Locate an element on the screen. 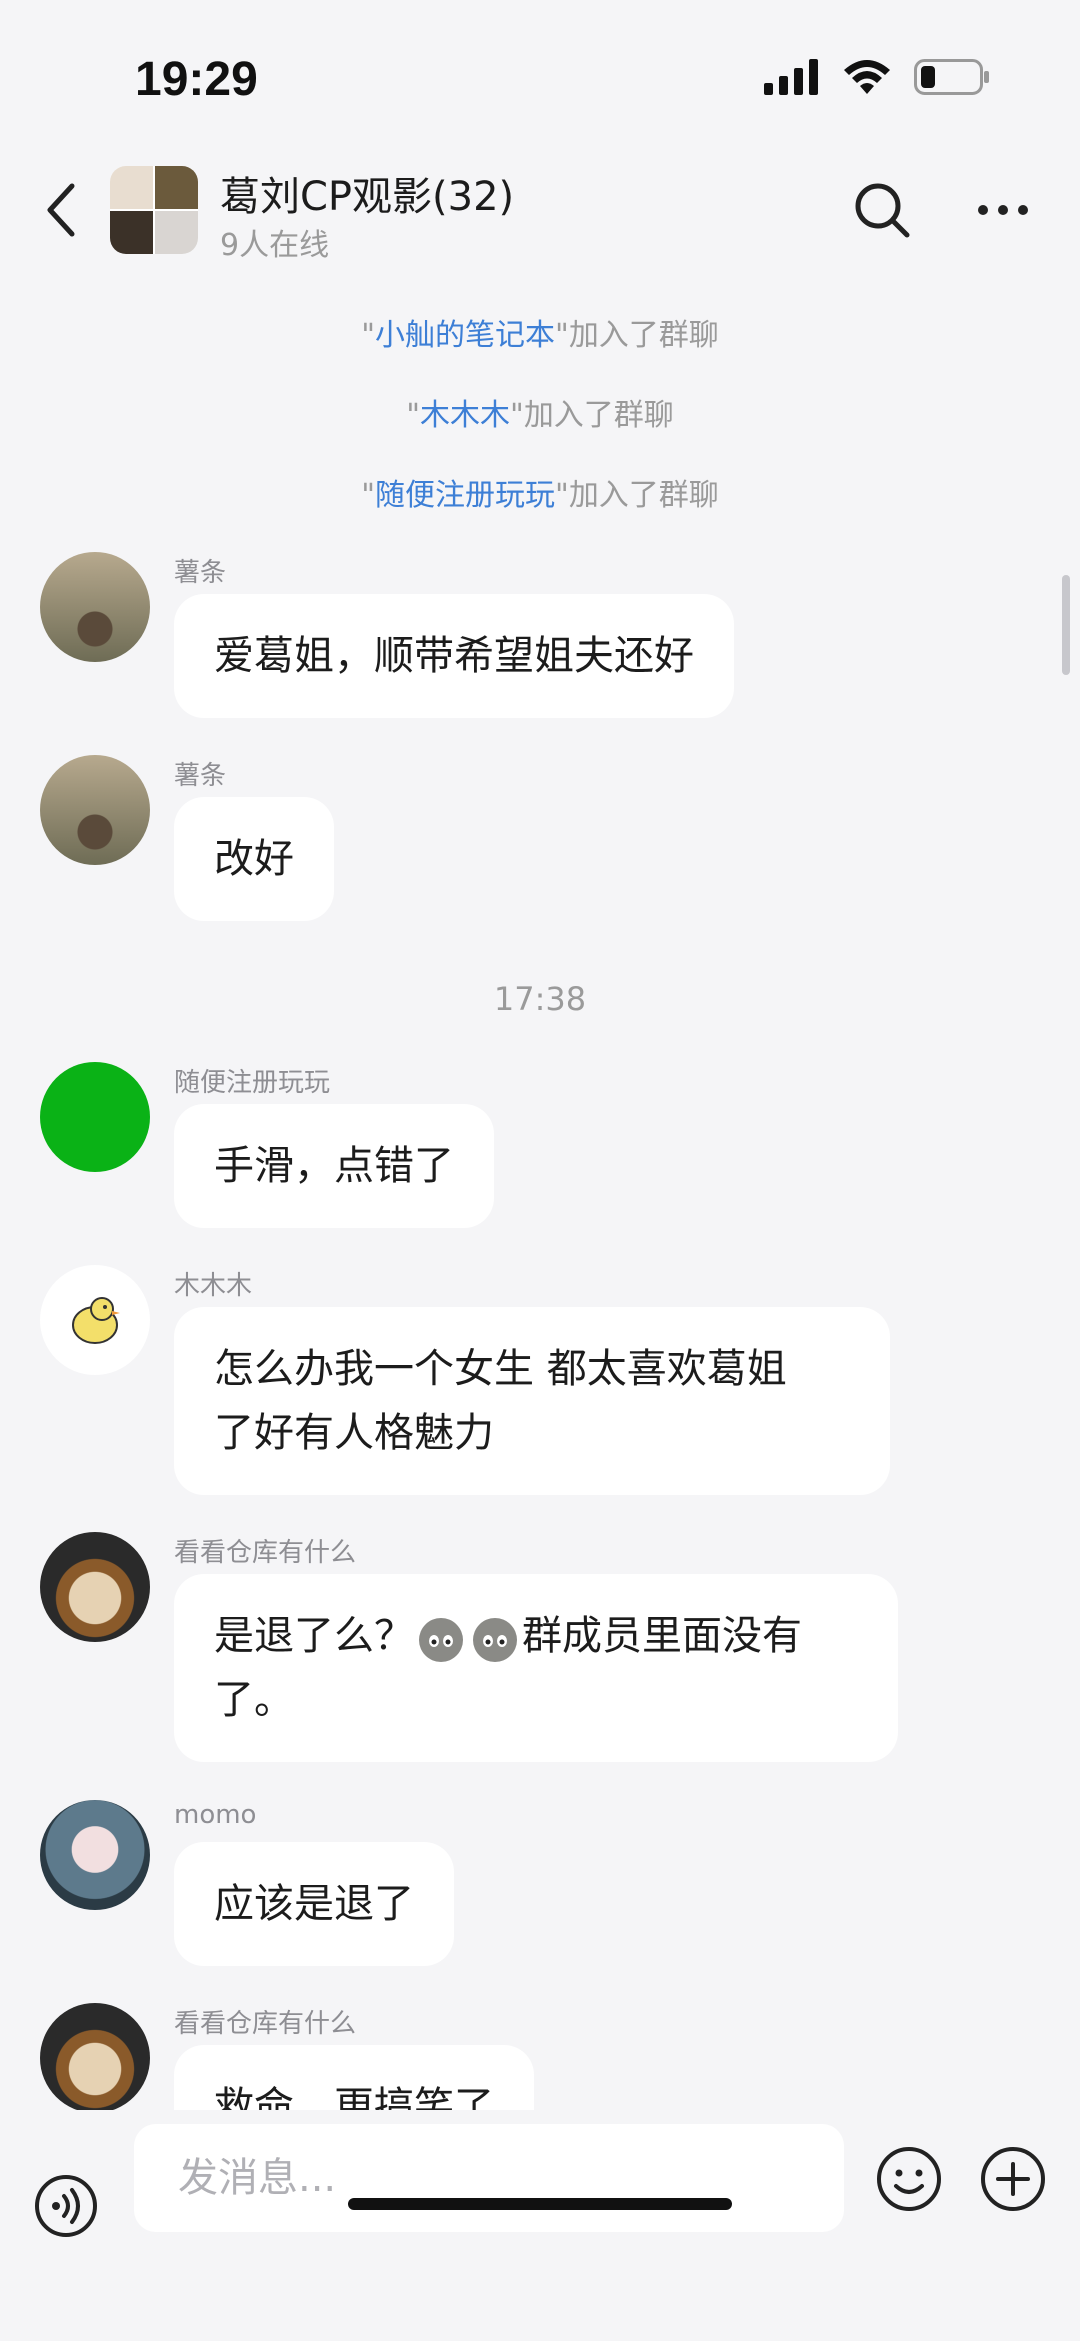 This screenshot has height=2341, width=1080. search-icon is located at coordinates (882, 210).